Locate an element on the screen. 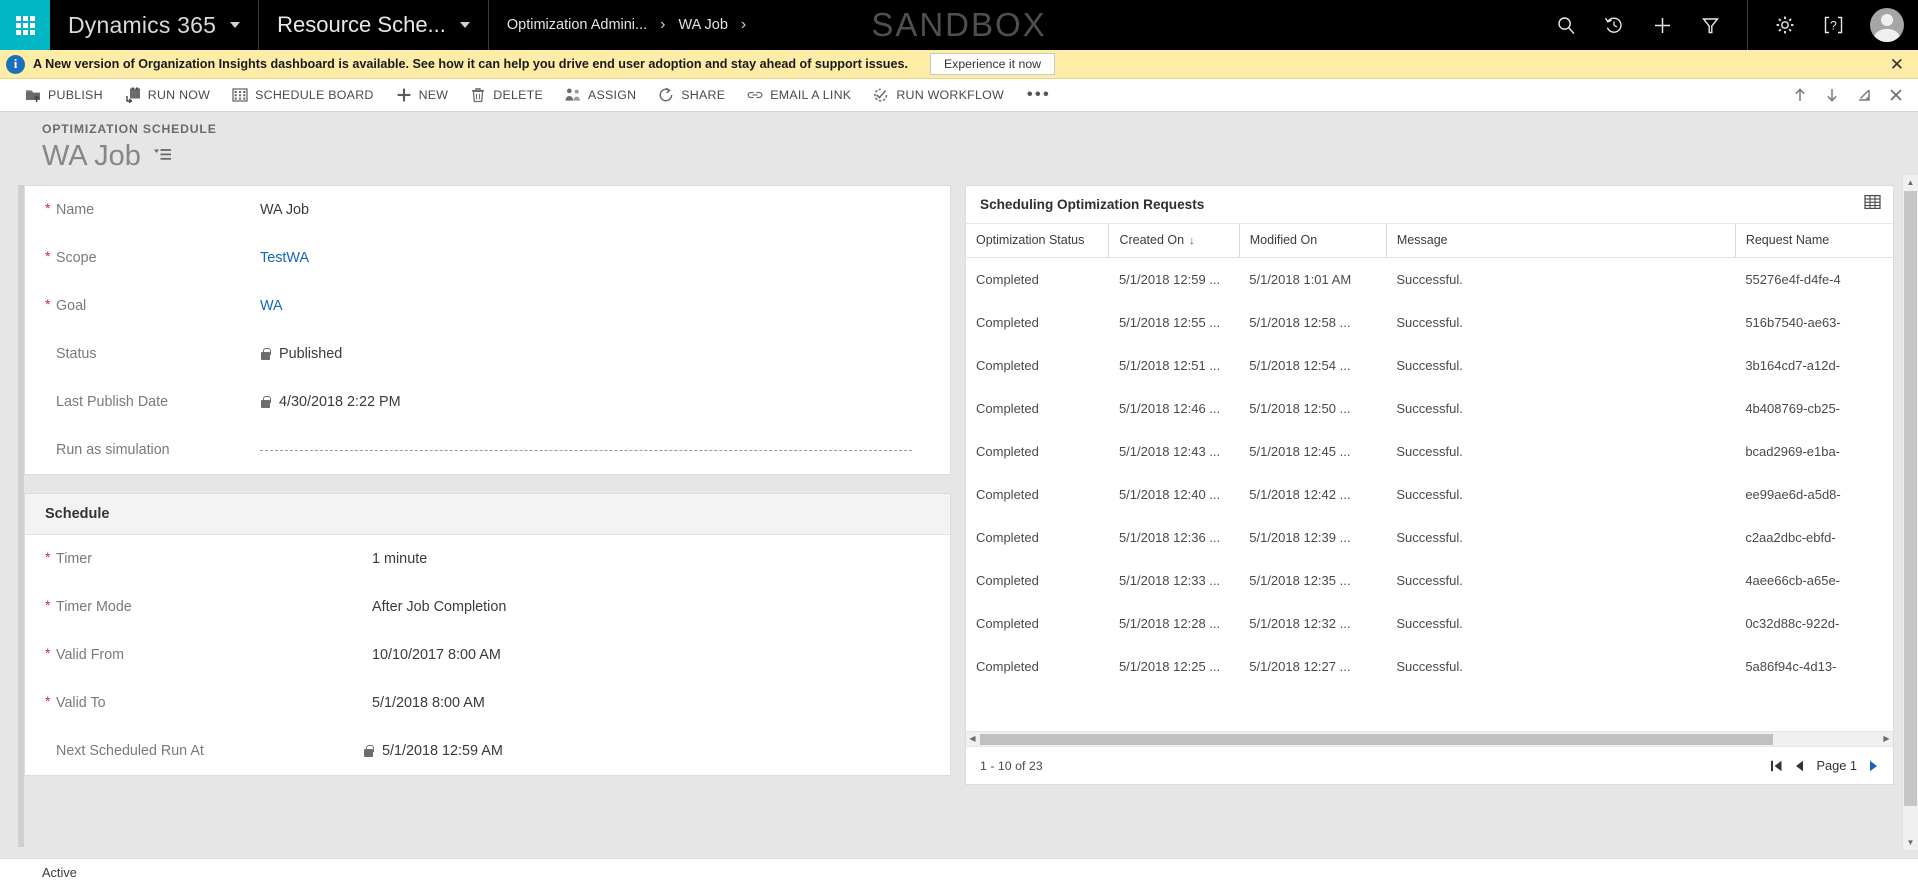  delete-button: DELETE is located at coordinates (506, 95).